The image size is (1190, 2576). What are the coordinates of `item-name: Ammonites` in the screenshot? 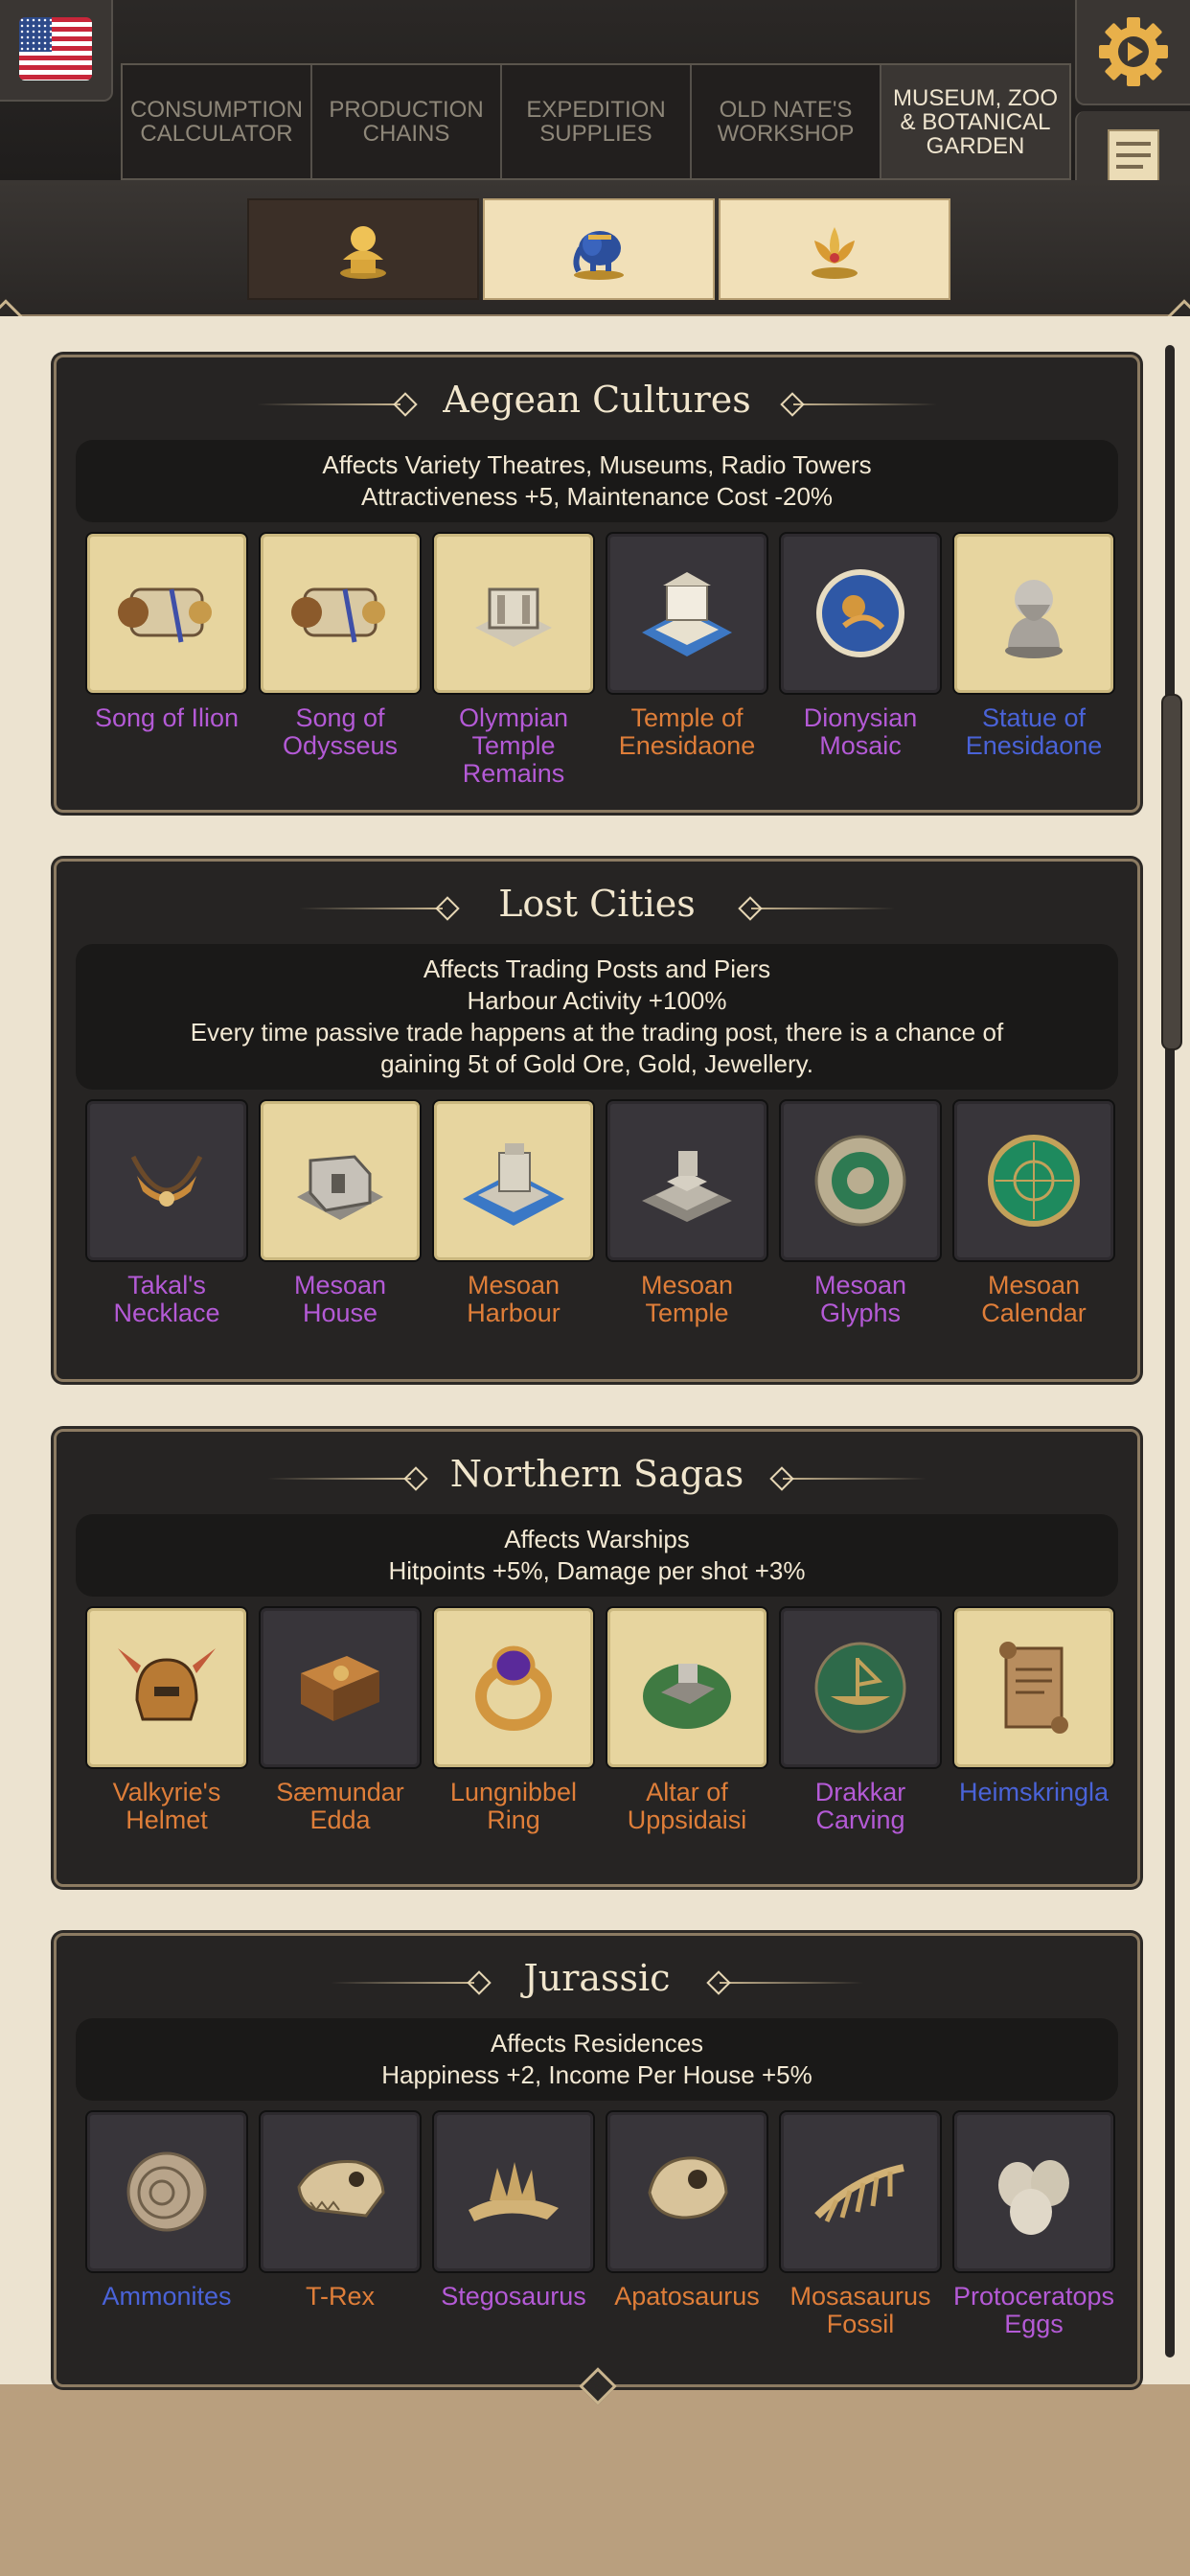 It's located at (167, 2296).